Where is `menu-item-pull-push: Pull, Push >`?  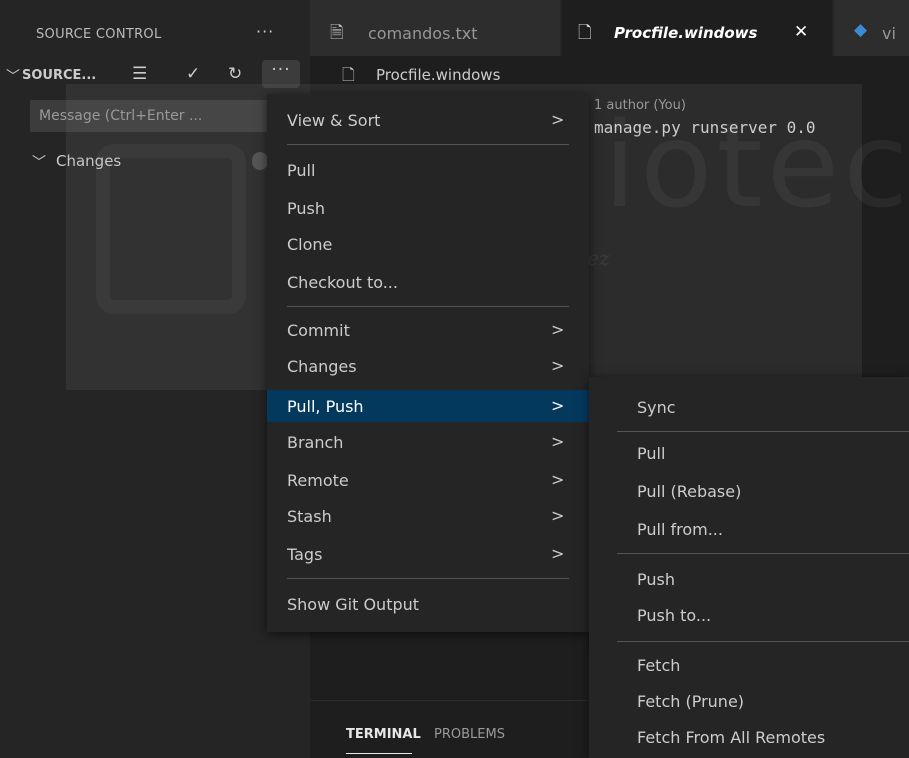 menu-item-pull-push: Pull, Push > is located at coordinates (428, 406).